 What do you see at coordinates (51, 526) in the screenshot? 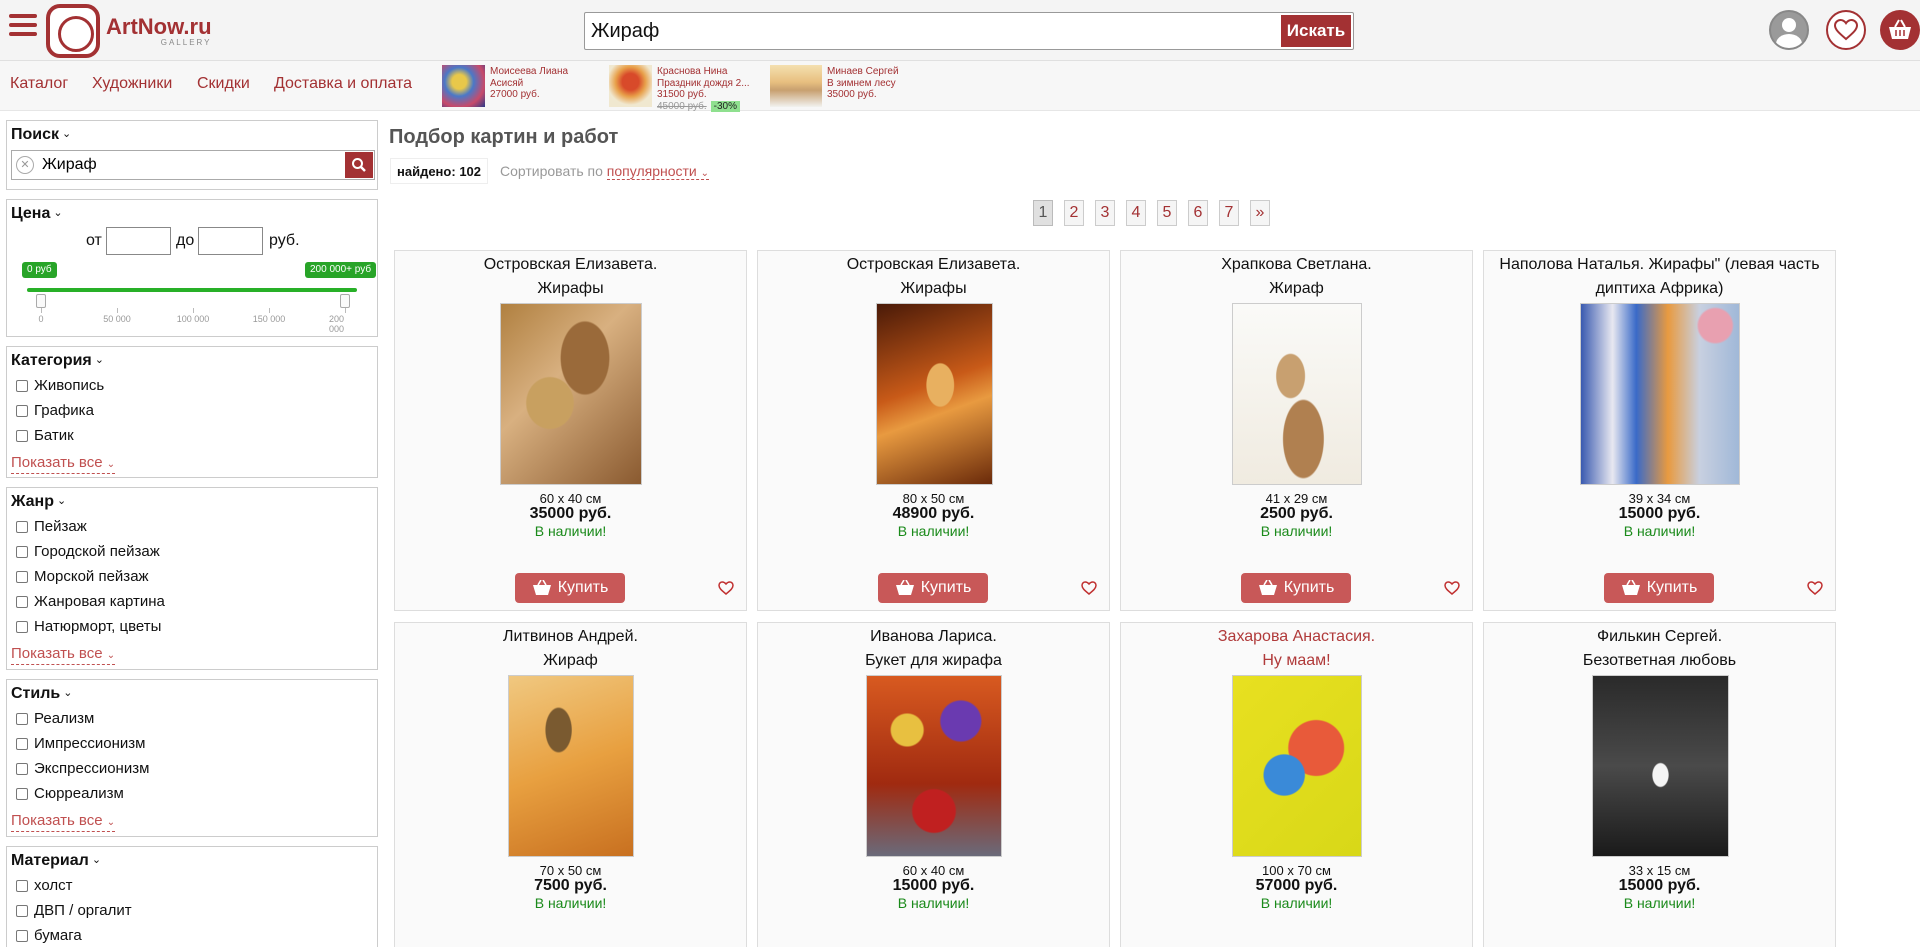
I see `genre-option: Пейзаж` at bounding box center [51, 526].